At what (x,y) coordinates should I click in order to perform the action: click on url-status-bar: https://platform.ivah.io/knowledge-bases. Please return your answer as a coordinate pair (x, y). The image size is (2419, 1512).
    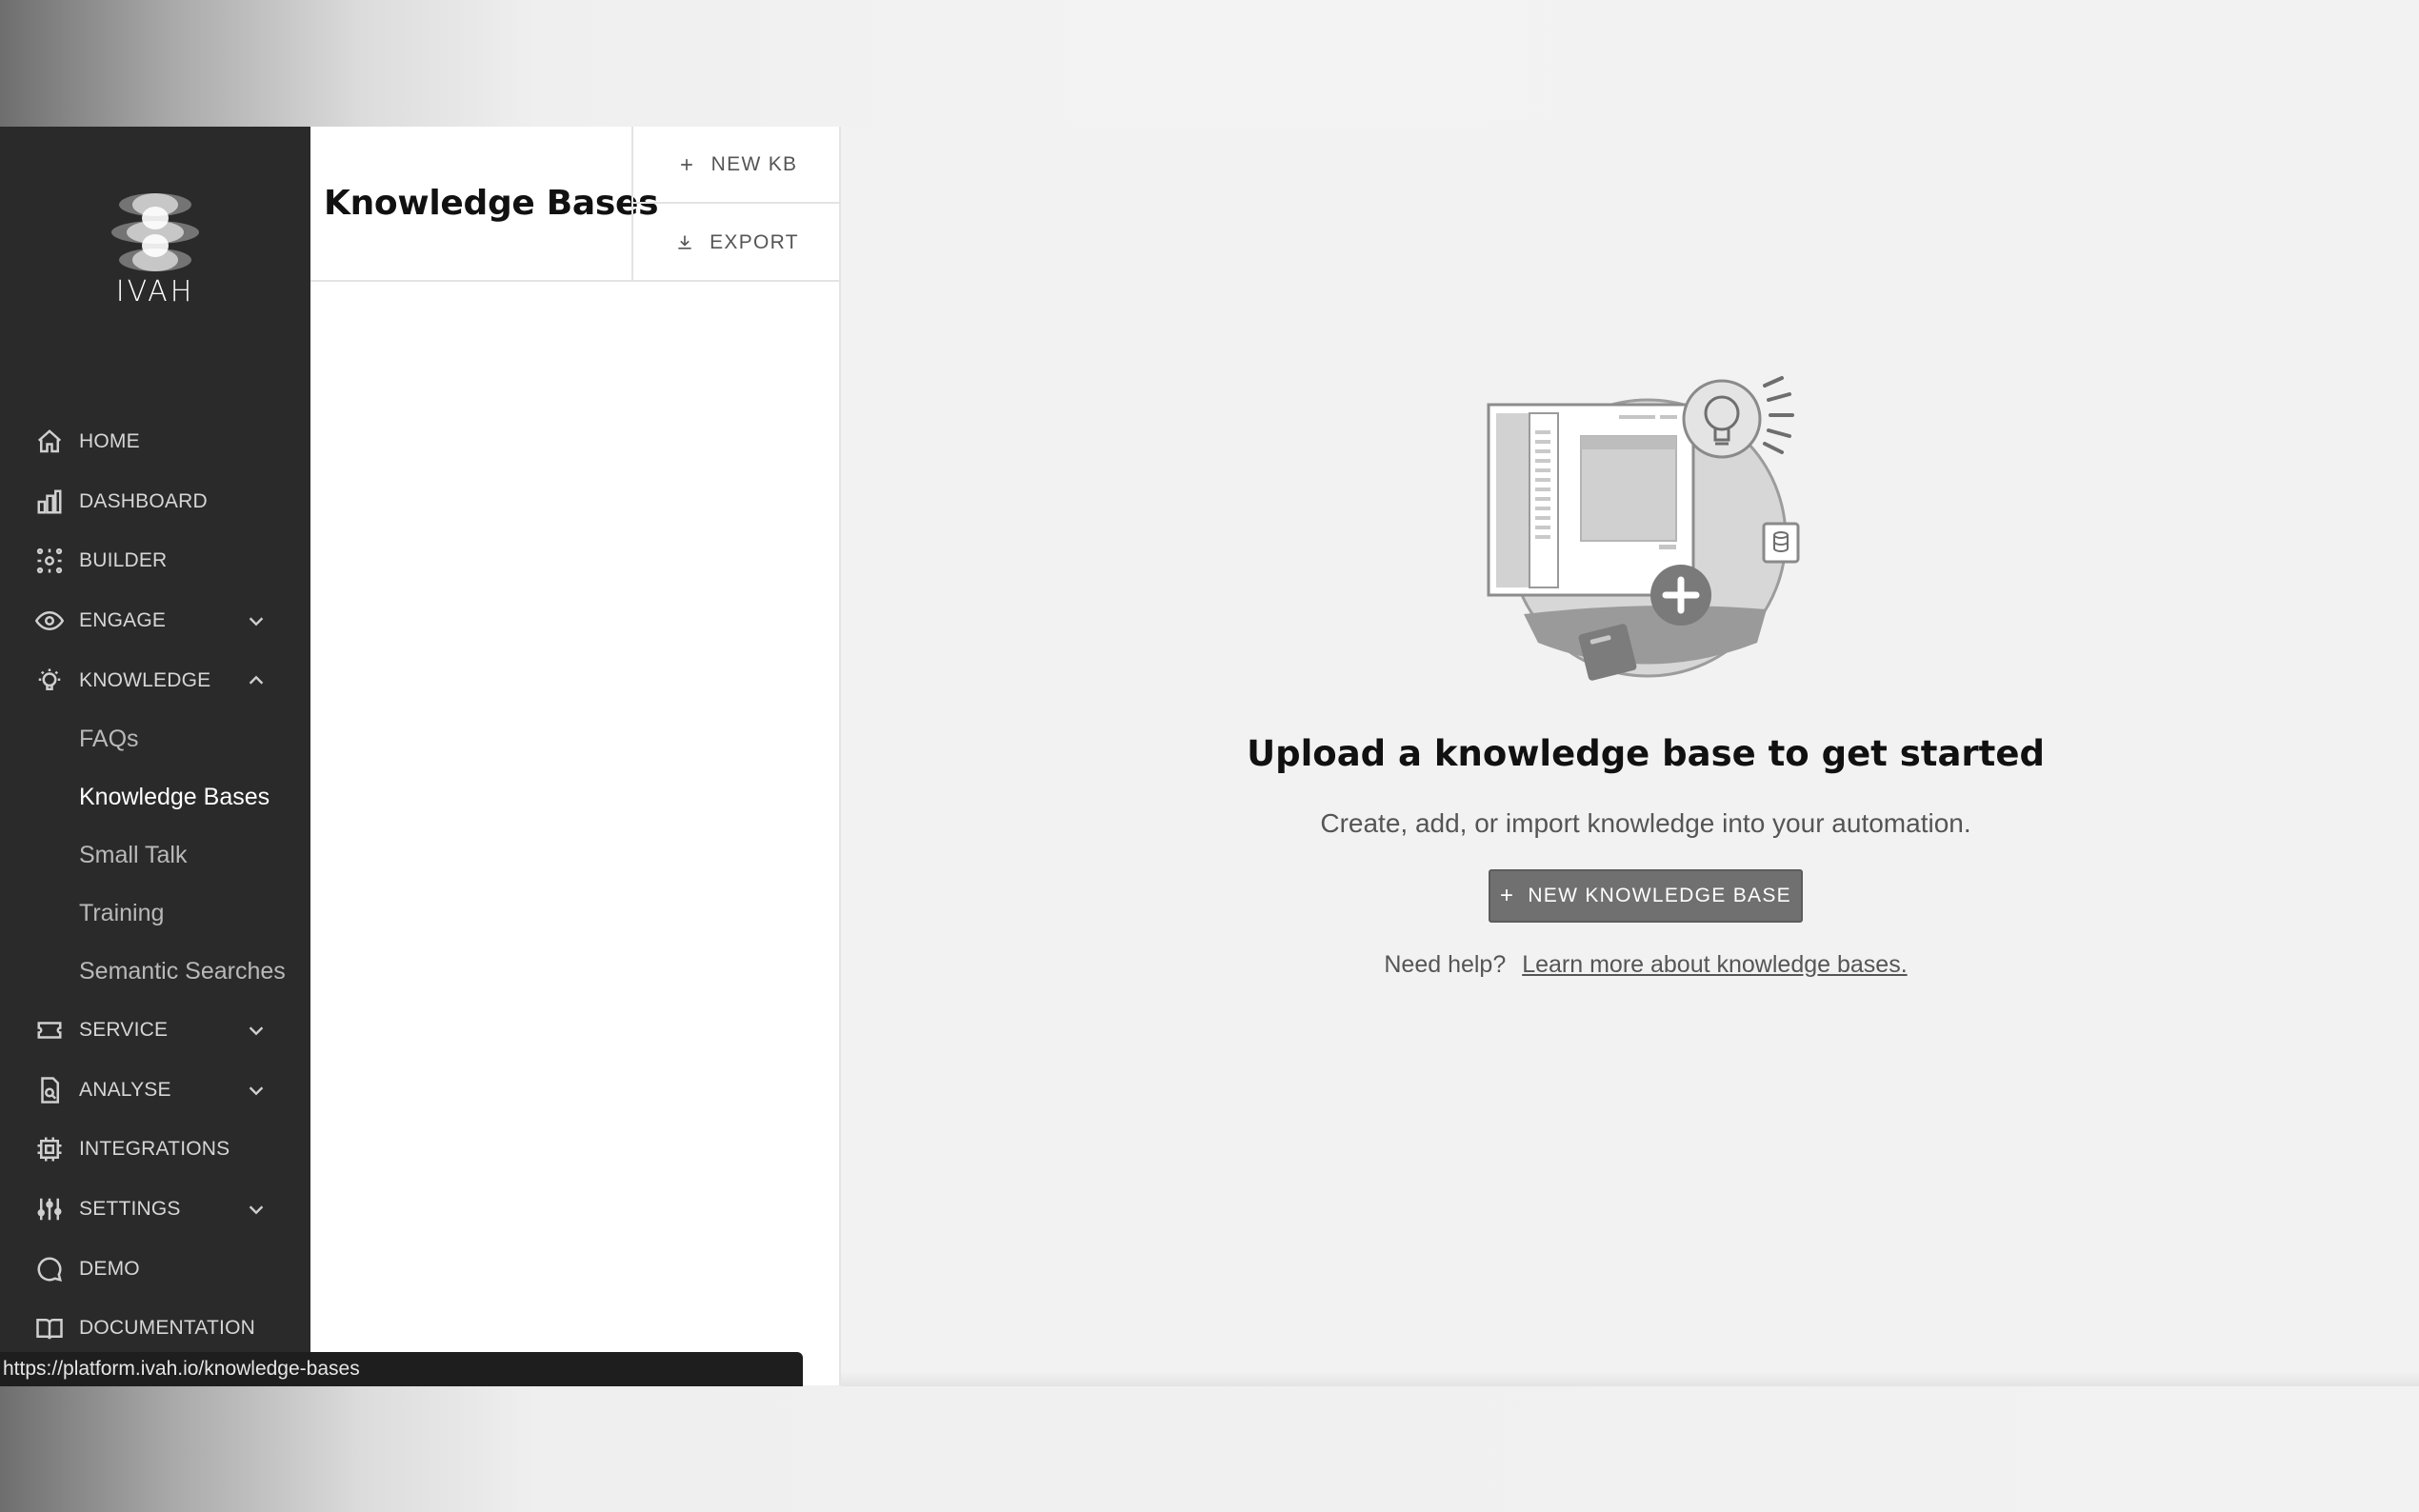
    Looking at the image, I should click on (401, 1369).